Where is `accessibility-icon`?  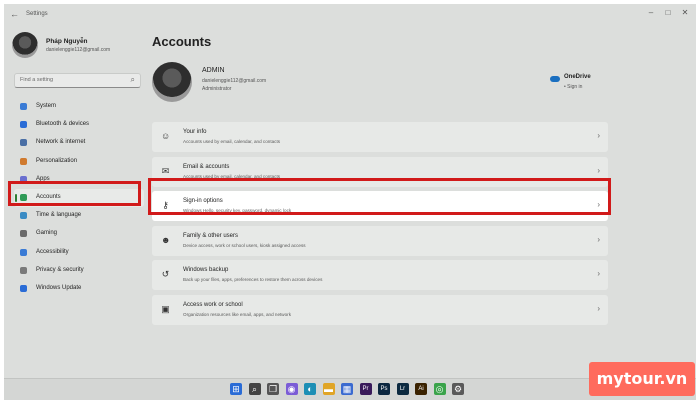
accessibility-icon is located at coordinates (23, 252).